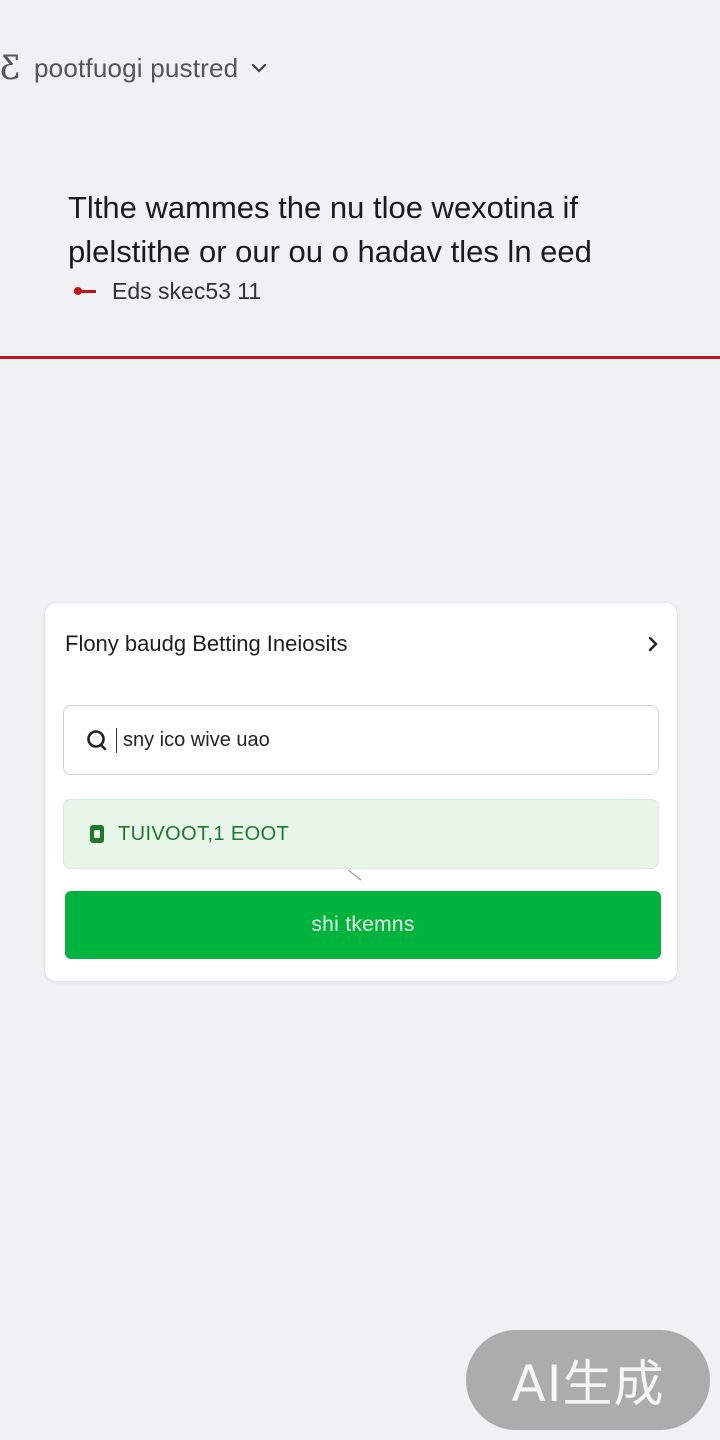  Describe the element at coordinates (361, 834) in the screenshot. I see `status-box: TUIVOOT,1 EOOT` at that location.